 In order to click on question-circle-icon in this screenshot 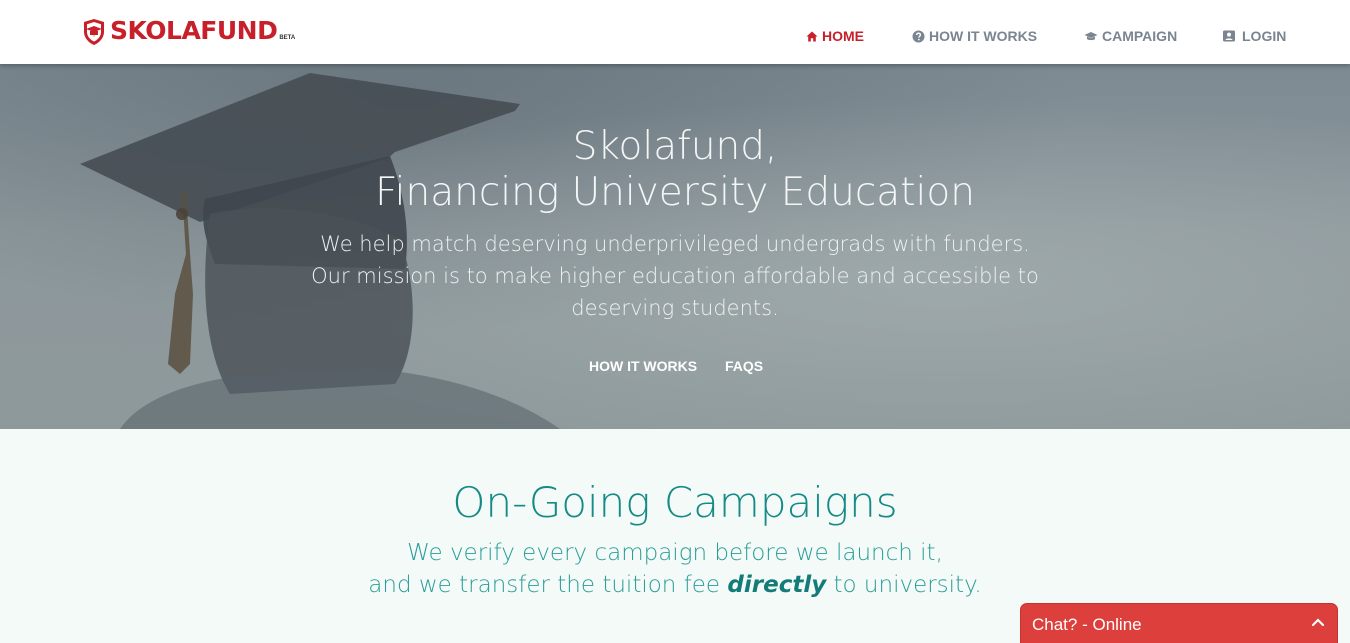, I will do `click(918, 36)`.